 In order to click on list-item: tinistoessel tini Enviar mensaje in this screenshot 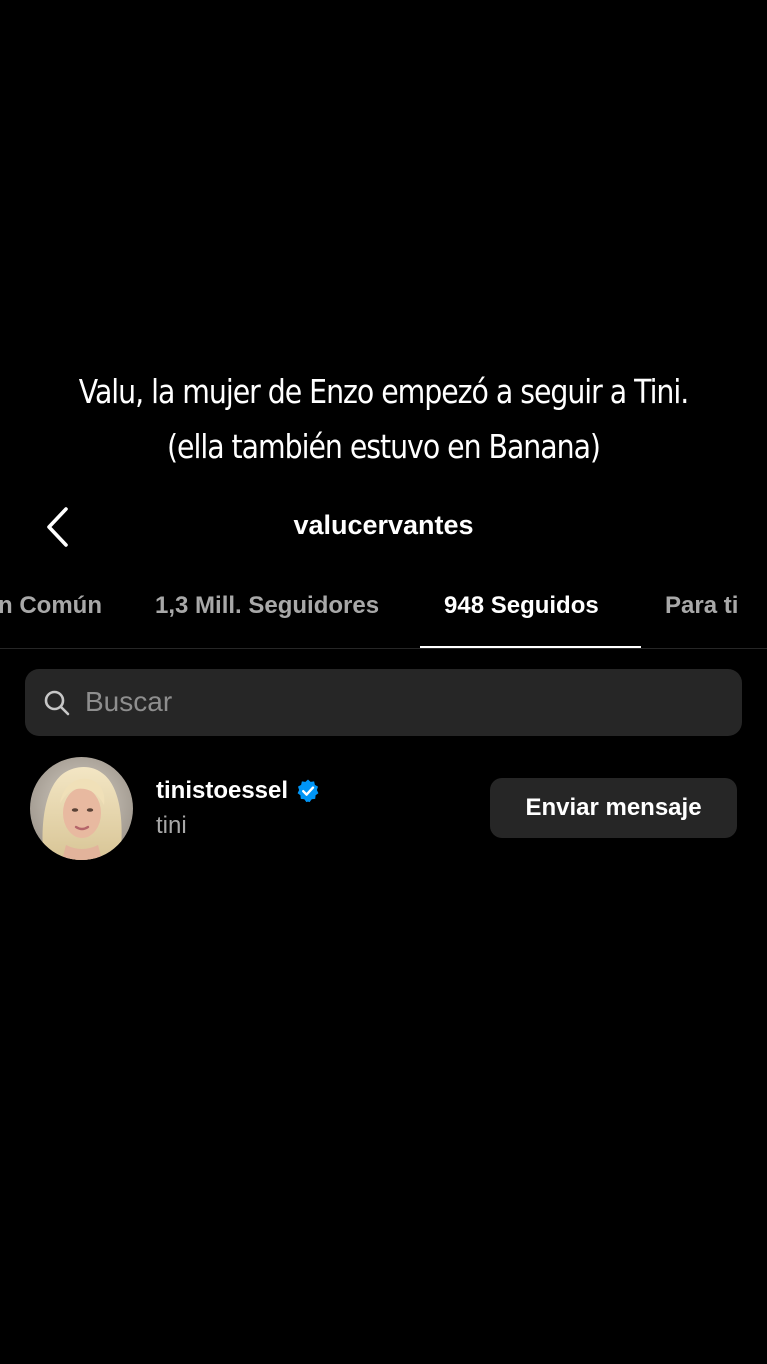, I will do `click(383, 809)`.